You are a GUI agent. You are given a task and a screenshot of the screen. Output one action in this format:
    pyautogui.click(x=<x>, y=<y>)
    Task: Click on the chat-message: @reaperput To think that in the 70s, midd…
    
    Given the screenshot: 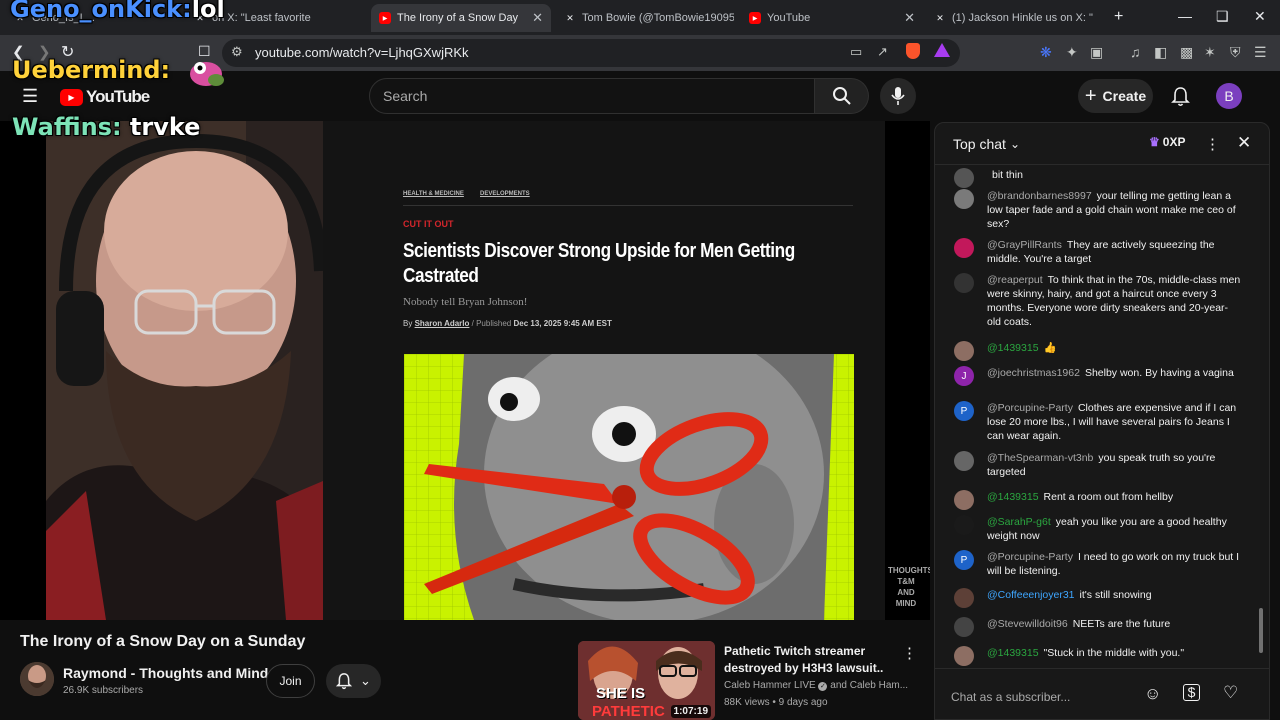 What is the action you would take?
    pyautogui.click(x=1114, y=301)
    